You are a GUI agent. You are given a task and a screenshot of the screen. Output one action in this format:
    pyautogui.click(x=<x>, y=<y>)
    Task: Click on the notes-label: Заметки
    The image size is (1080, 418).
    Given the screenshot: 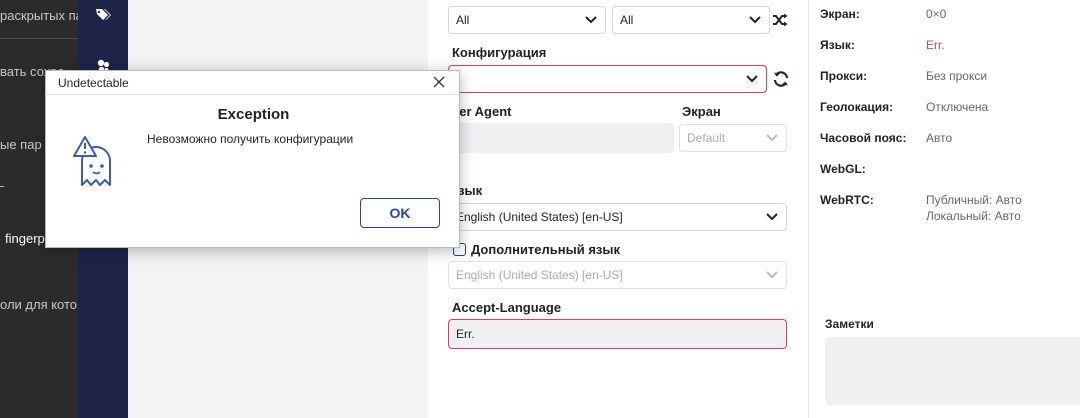 What is the action you would take?
    pyautogui.click(x=849, y=324)
    